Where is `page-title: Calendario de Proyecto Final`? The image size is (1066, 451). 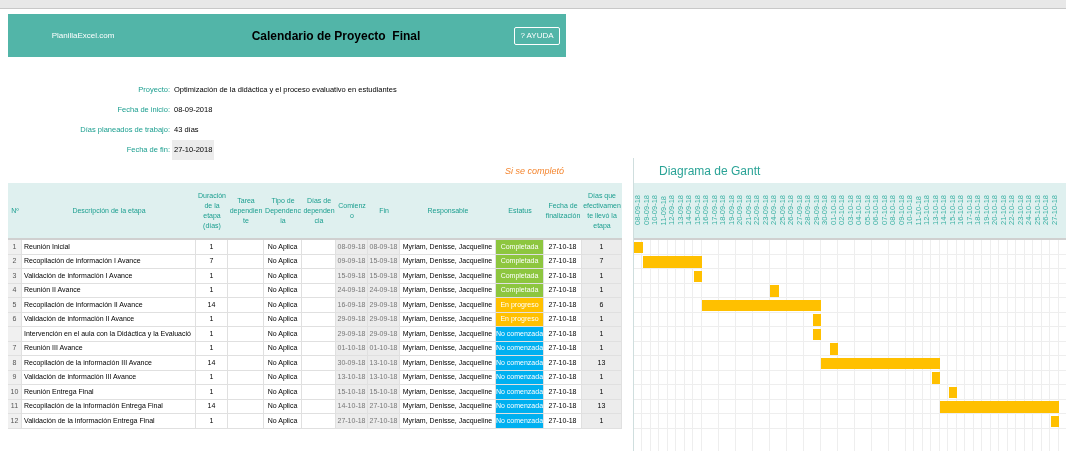 page-title: Calendario de Proyecto Final is located at coordinates (336, 36).